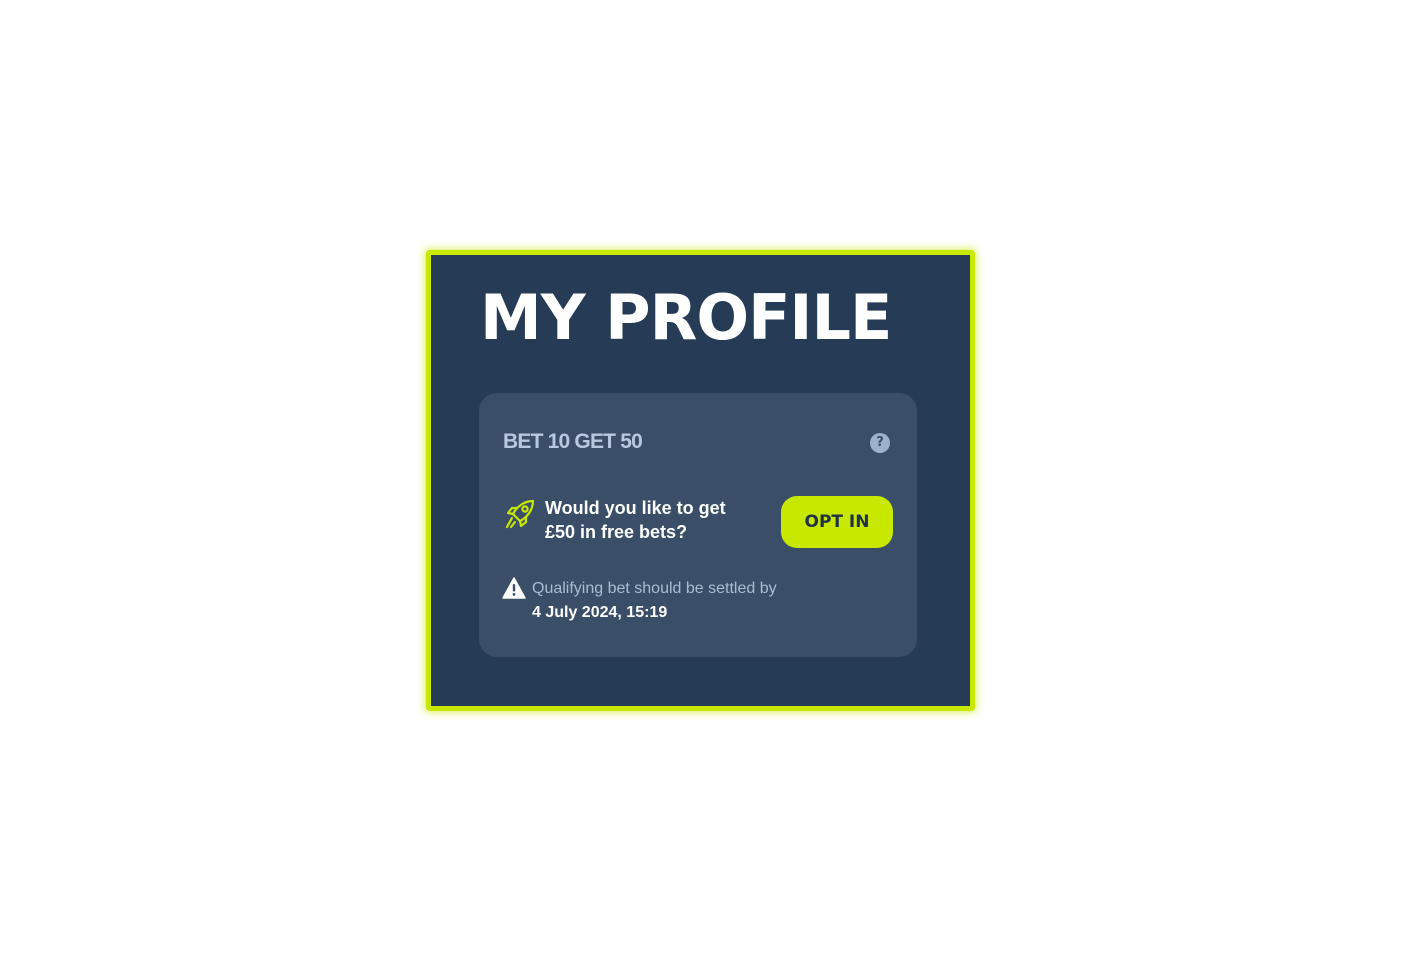 The height and width of the screenshot is (961, 1404). I want to click on question-circle-icon: ?, so click(880, 443).